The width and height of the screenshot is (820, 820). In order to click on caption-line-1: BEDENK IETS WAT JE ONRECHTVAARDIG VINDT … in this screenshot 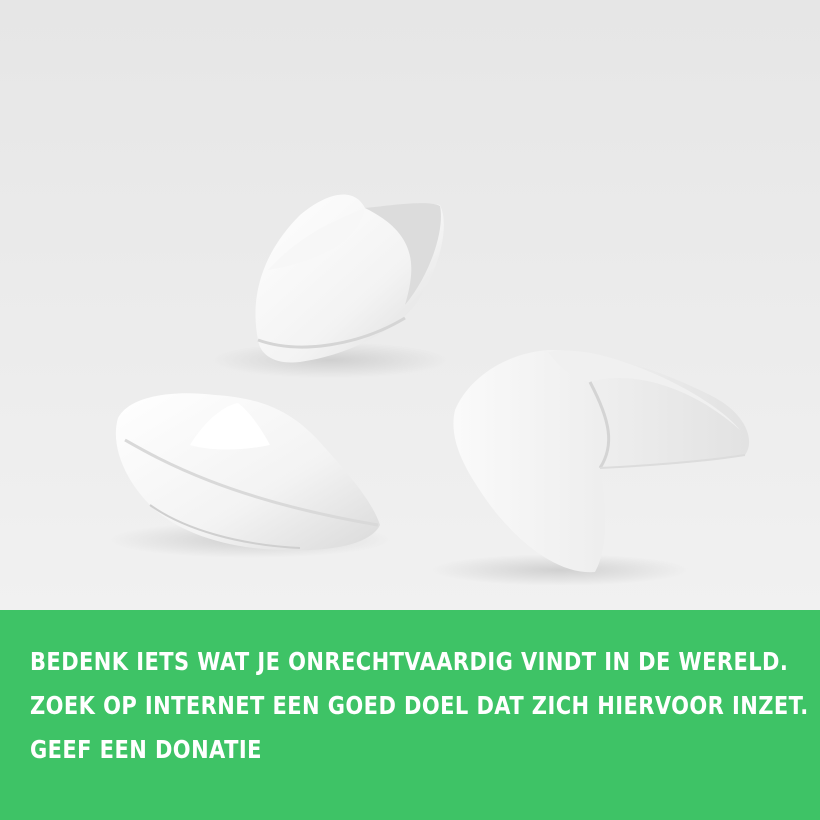, I will do `click(409, 661)`.